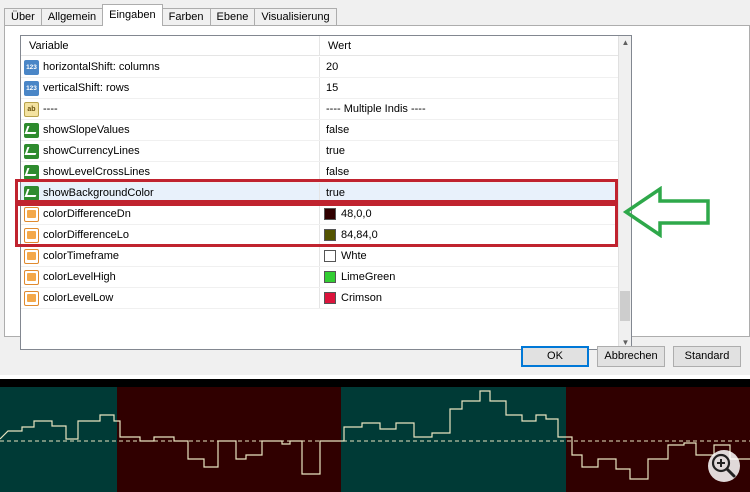 The image size is (750, 492). I want to click on table-row: 123 verticalShift: rows 15, so click(319, 88).